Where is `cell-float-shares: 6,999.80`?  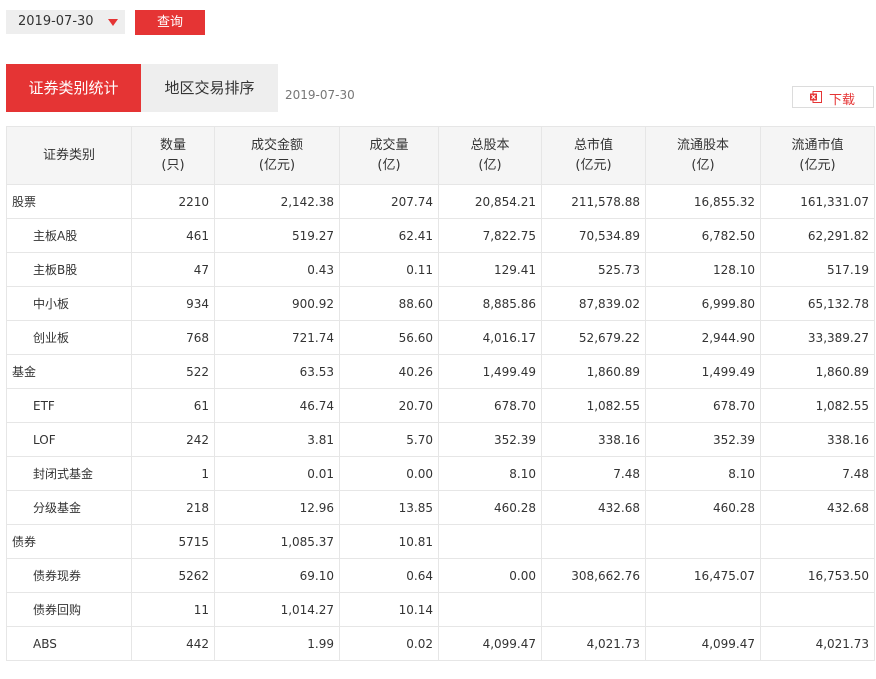 cell-float-shares: 6,999.80 is located at coordinates (703, 303).